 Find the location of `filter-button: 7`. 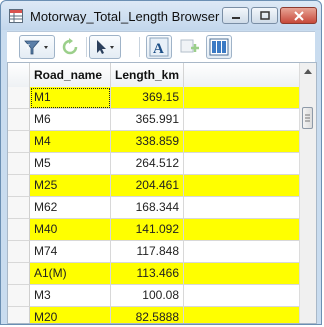

filter-button: 7 is located at coordinates (37, 47).